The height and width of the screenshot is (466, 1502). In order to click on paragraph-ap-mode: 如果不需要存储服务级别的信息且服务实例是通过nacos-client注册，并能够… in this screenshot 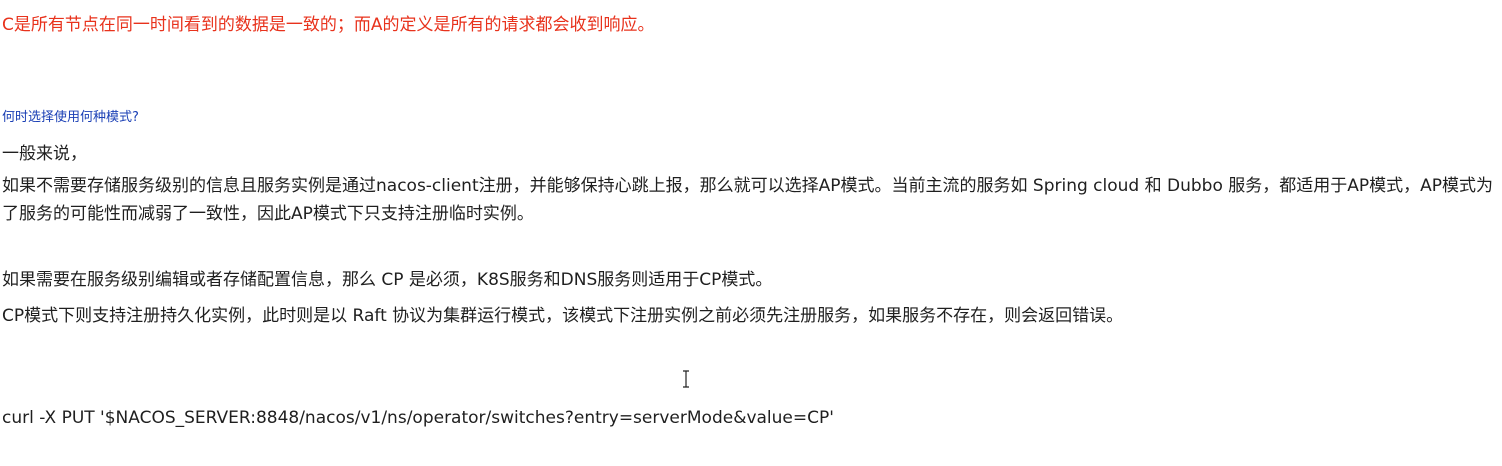, I will do `click(748, 200)`.